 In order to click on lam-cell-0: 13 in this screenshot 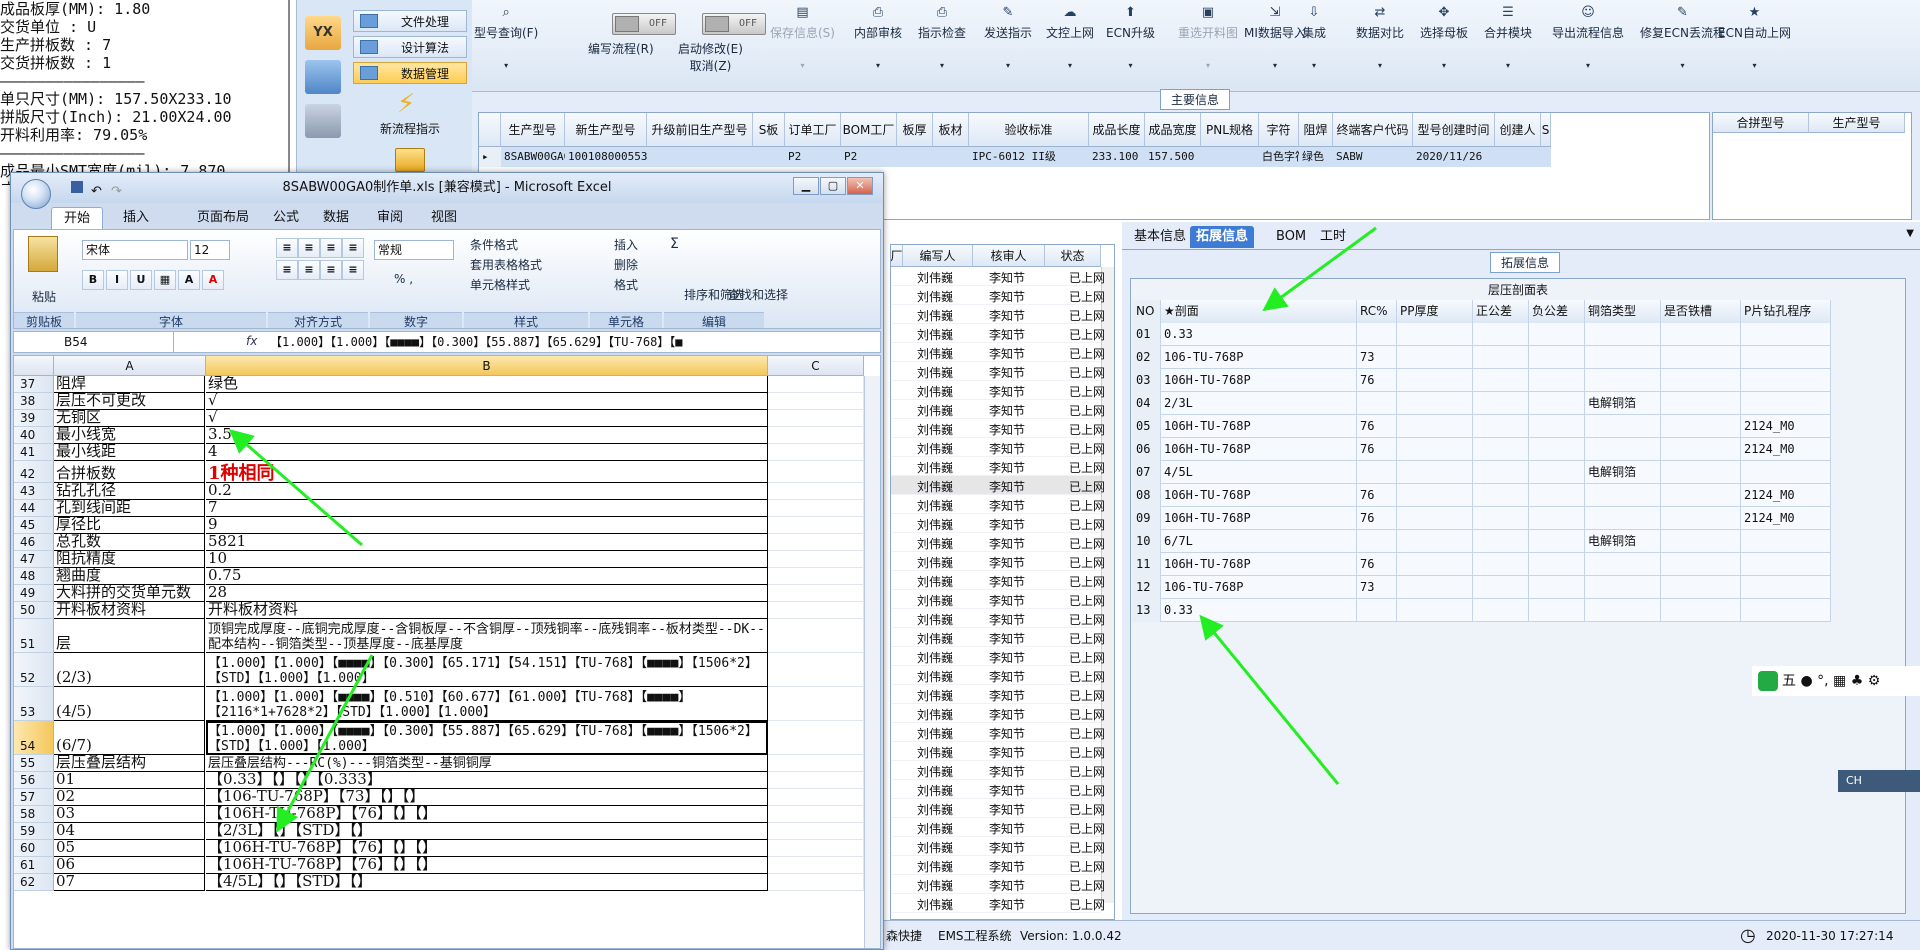, I will do `click(1147, 610)`.